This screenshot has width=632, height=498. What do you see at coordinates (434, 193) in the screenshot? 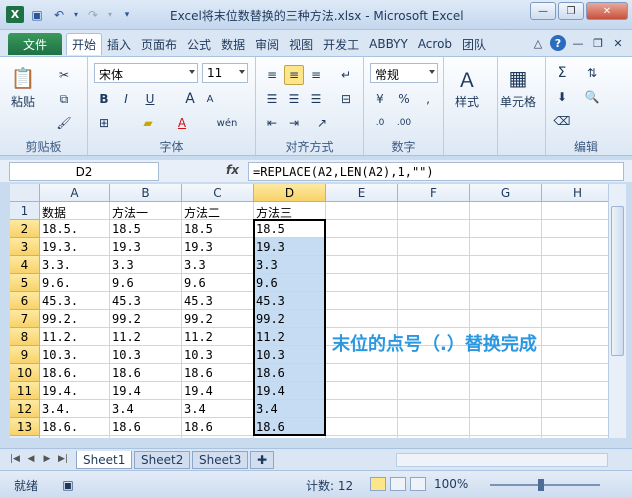
I see `column-header-f: F` at bounding box center [434, 193].